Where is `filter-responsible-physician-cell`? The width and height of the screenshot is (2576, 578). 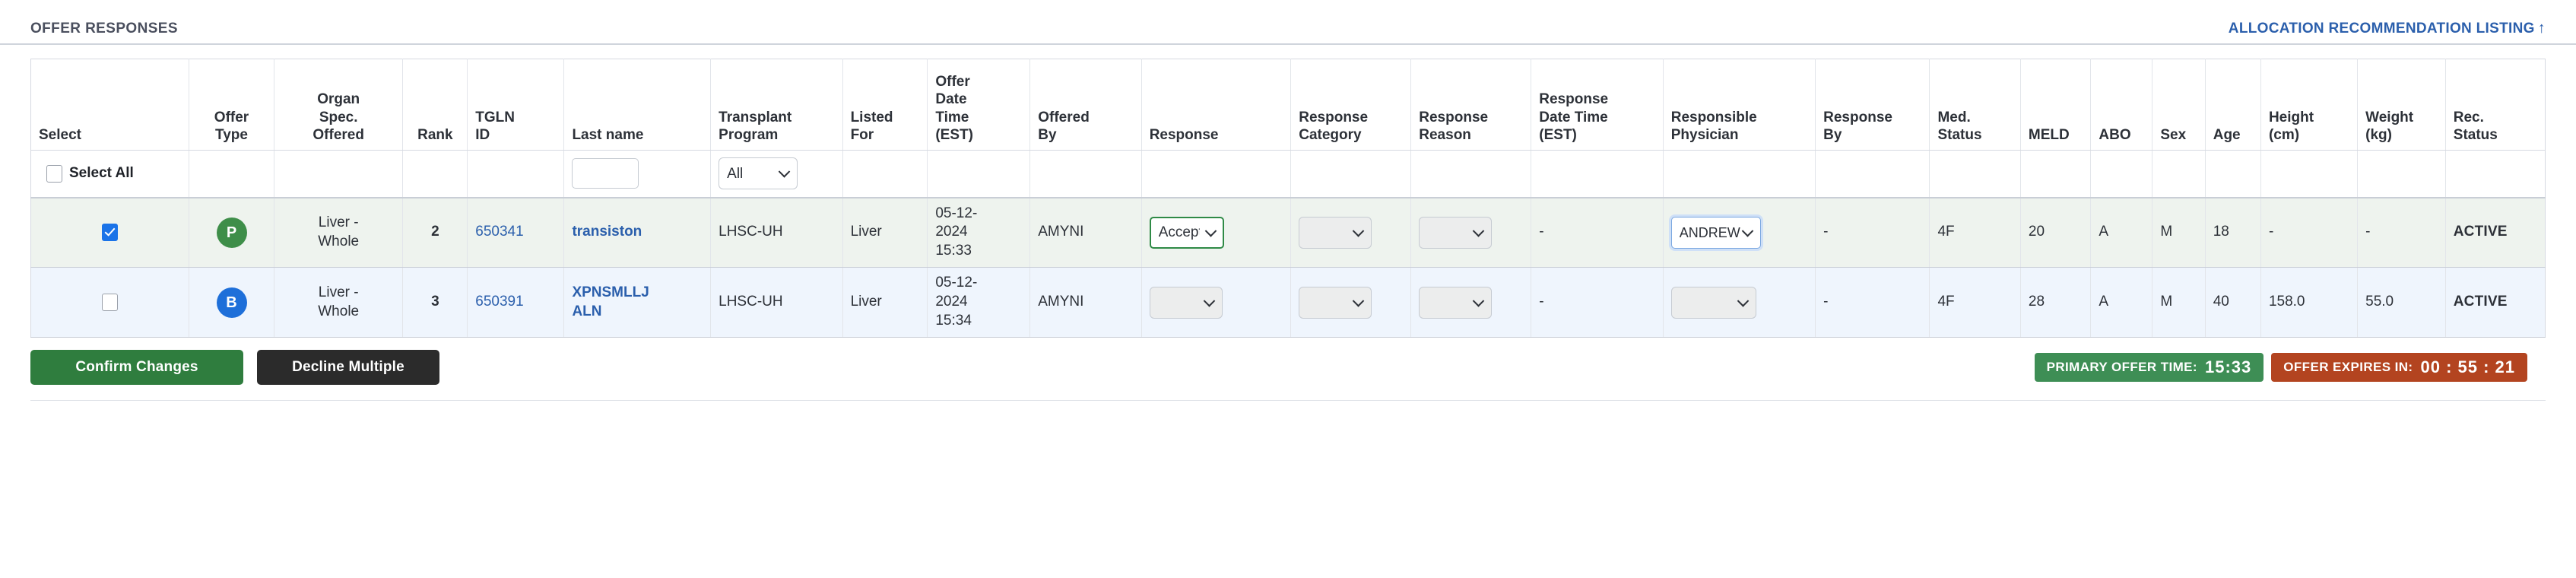
filter-responsible-physician-cell is located at coordinates (1739, 174).